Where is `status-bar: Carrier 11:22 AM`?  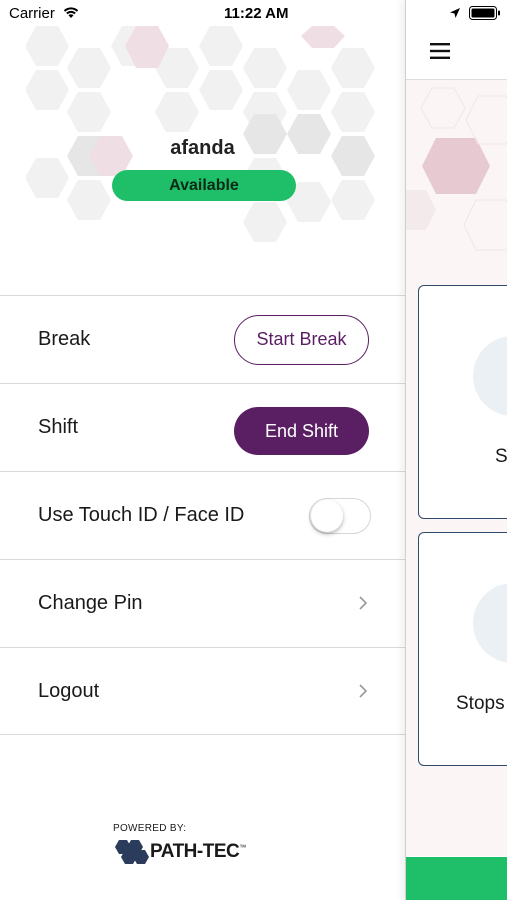
status-bar: Carrier 11:22 AM is located at coordinates (253, 14).